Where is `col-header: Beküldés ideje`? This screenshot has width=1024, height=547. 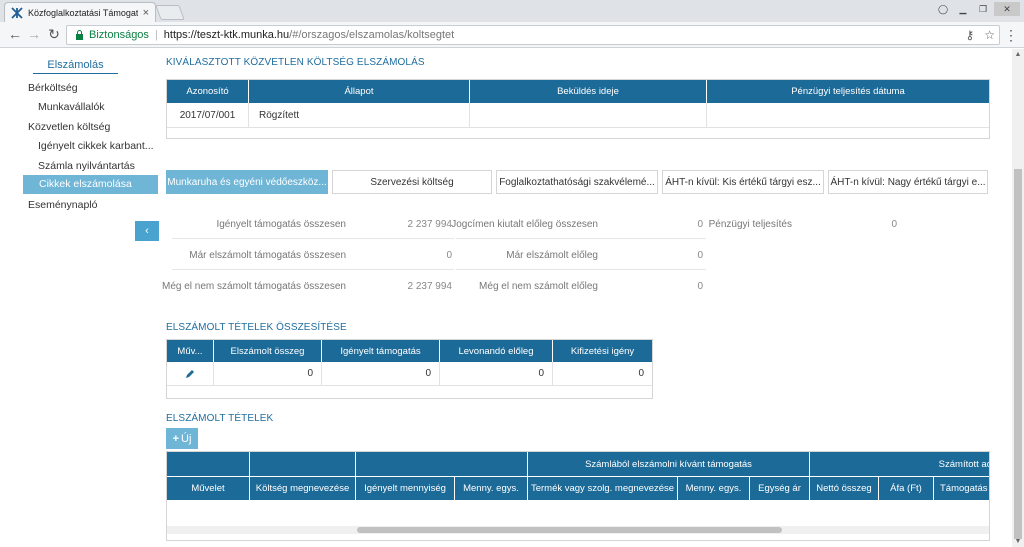 col-header: Beküldés ideje is located at coordinates (588, 91).